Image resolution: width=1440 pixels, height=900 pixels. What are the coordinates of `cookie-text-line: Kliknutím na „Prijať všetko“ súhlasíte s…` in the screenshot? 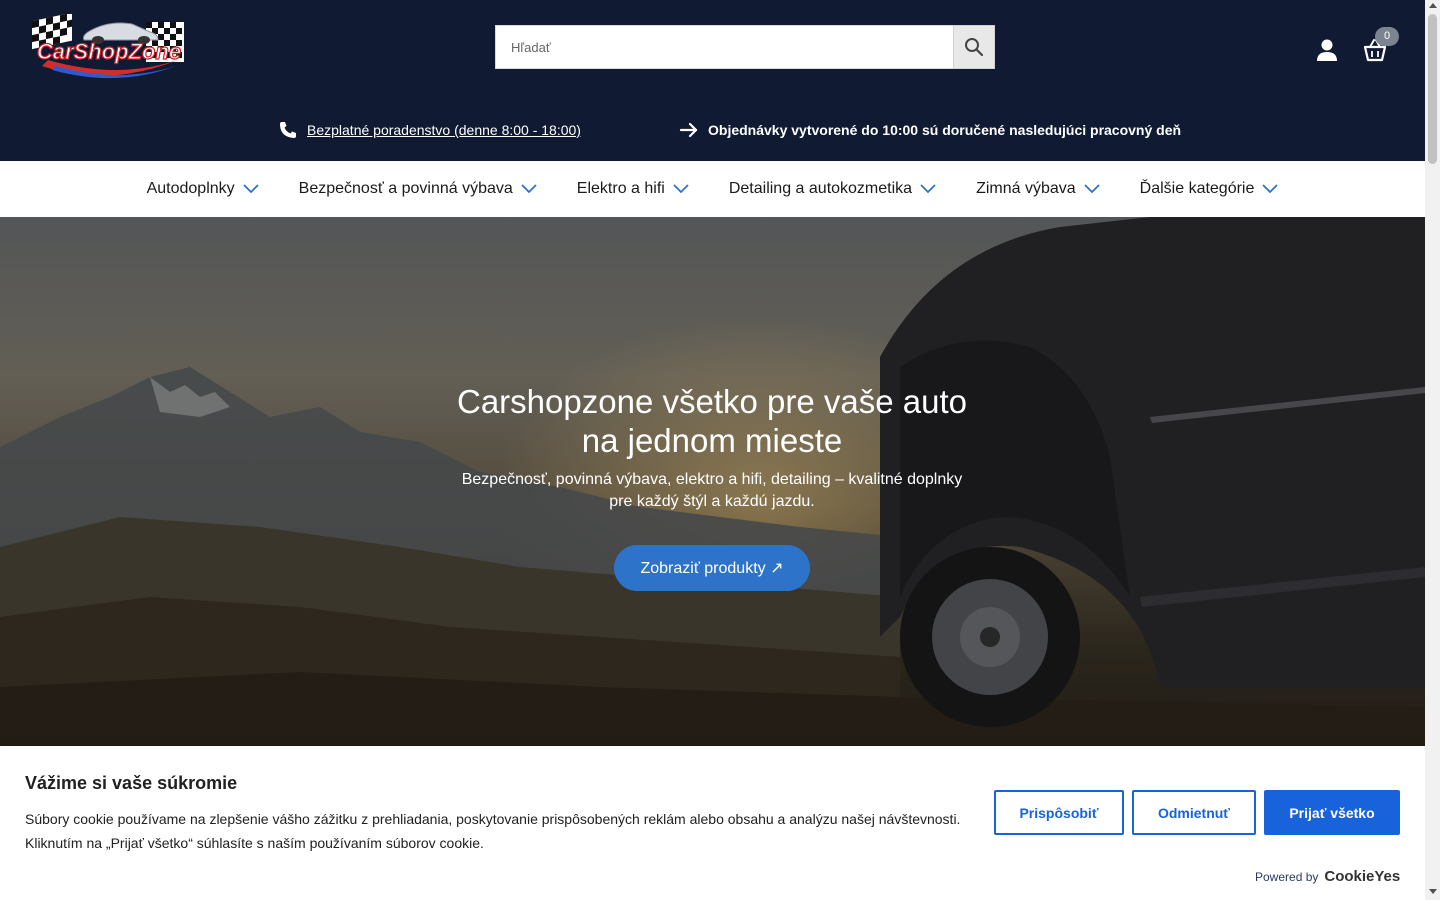 It's located at (254, 843).